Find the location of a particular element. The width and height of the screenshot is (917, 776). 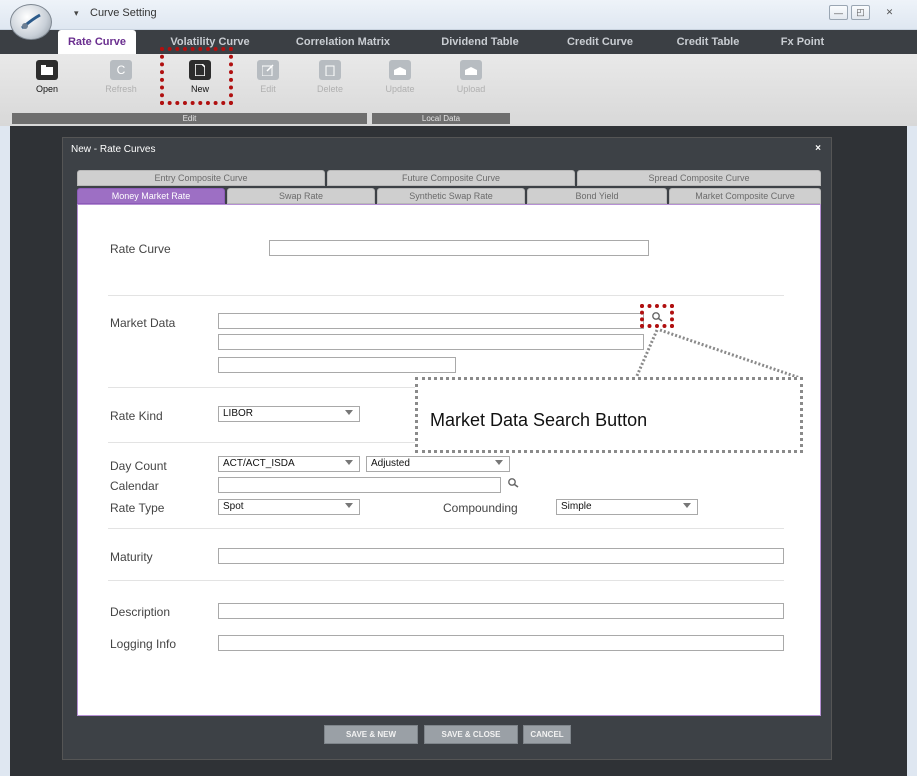

refresh-icon: C is located at coordinates (121, 70).